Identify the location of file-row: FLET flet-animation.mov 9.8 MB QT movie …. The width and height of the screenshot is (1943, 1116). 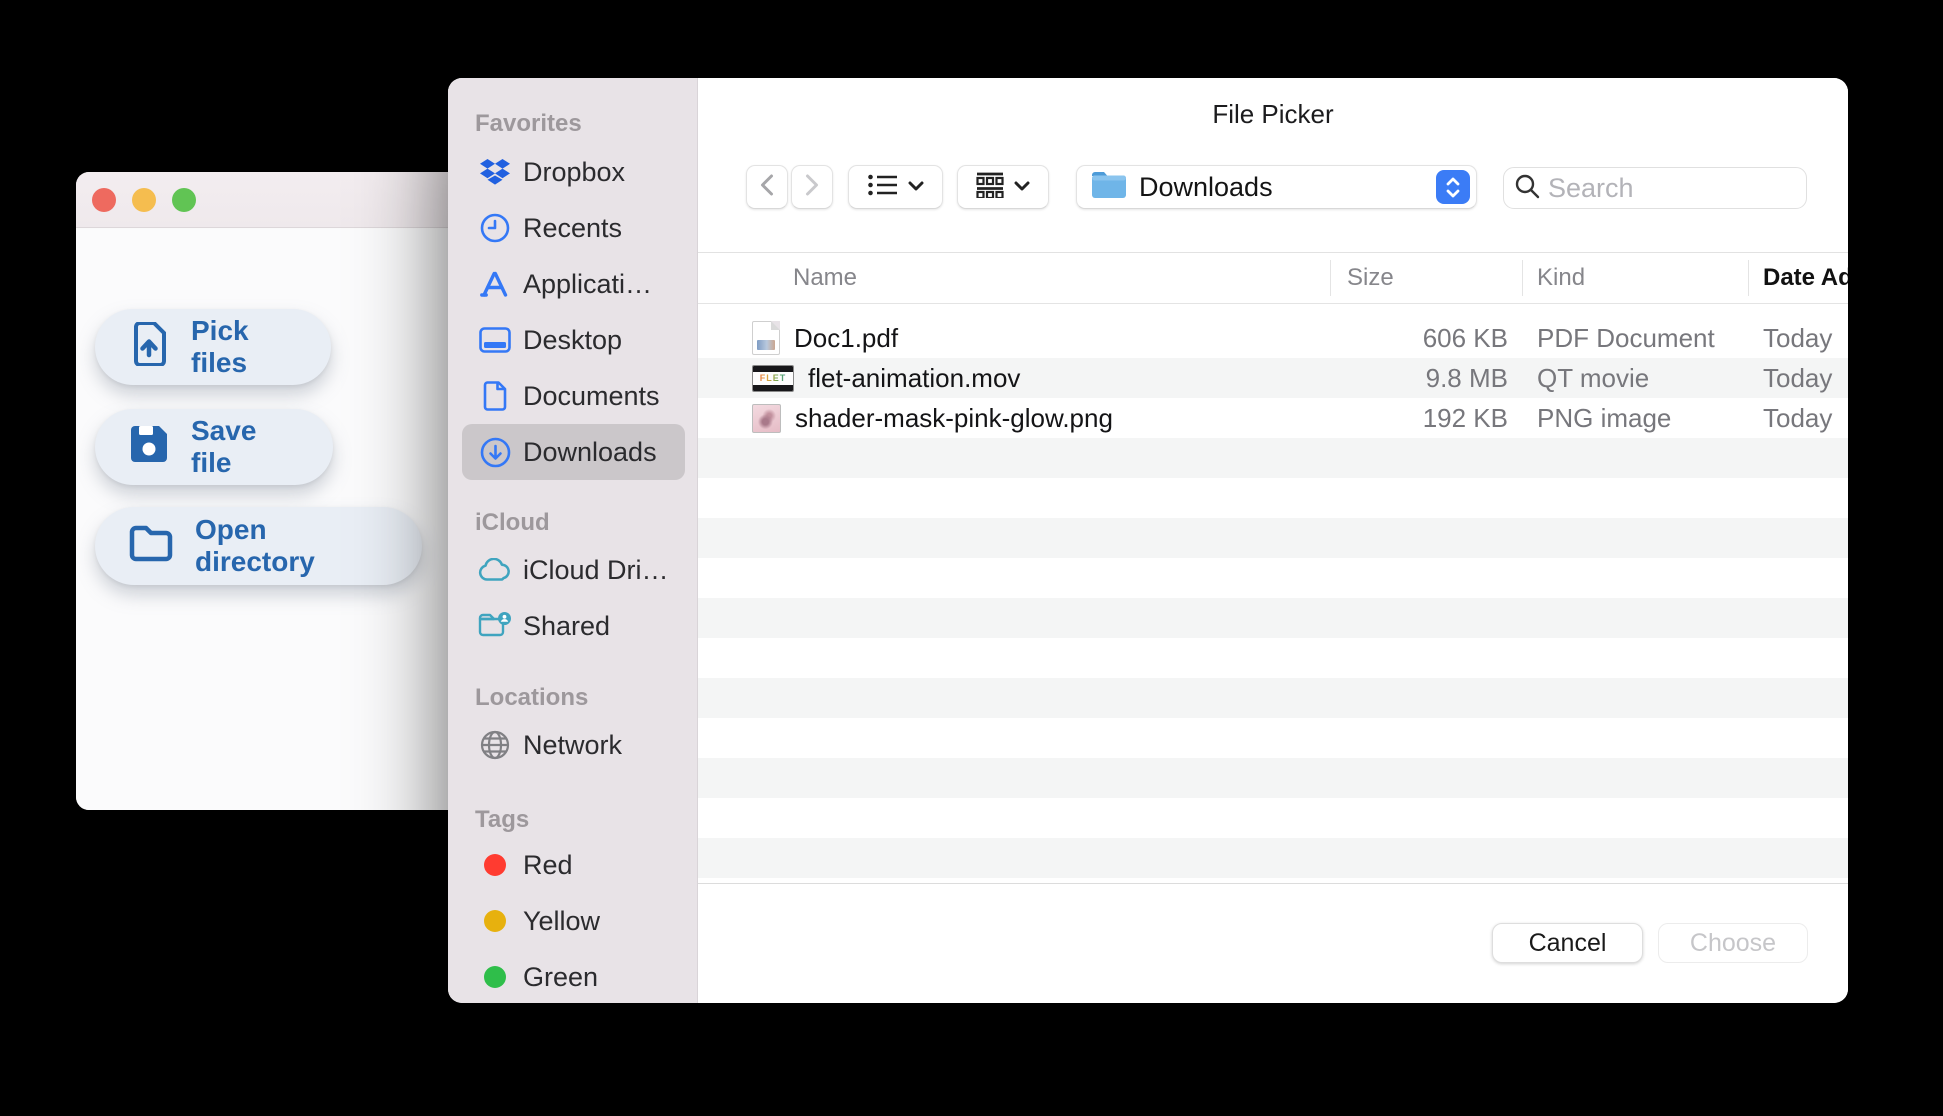
(1273, 378).